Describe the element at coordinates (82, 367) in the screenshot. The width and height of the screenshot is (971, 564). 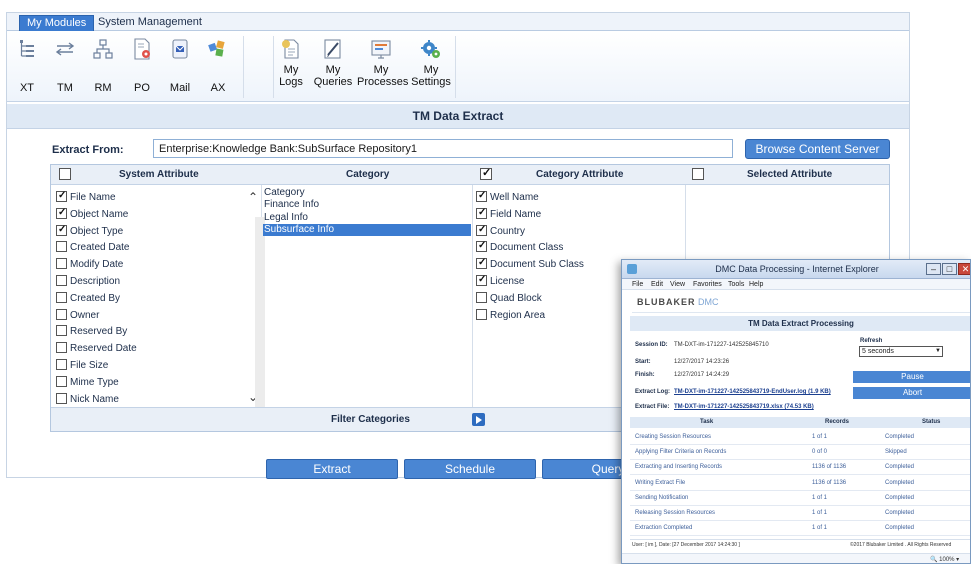
I see `system-attribute-item: File Size` at that location.